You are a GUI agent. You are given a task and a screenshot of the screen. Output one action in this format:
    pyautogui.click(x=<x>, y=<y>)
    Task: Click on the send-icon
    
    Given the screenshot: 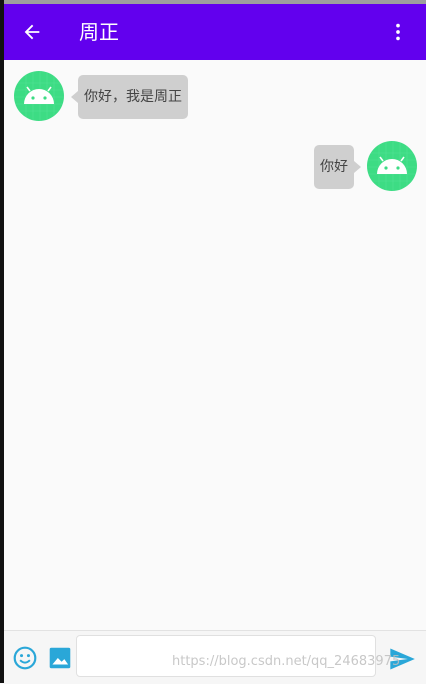 What is the action you would take?
    pyautogui.click(x=402, y=659)
    